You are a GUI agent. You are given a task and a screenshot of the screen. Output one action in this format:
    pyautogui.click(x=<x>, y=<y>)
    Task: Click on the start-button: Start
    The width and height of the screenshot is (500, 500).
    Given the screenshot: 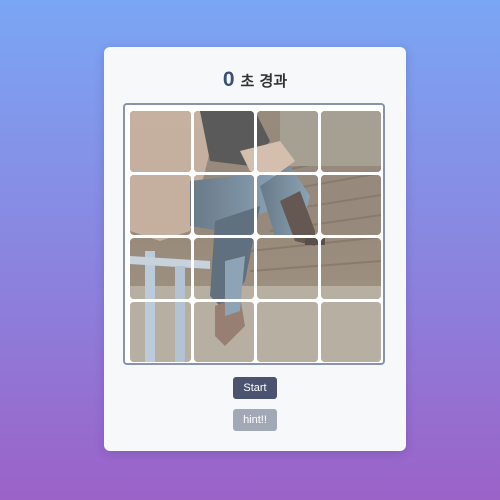 What is the action you would take?
    pyautogui.click(x=255, y=388)
    